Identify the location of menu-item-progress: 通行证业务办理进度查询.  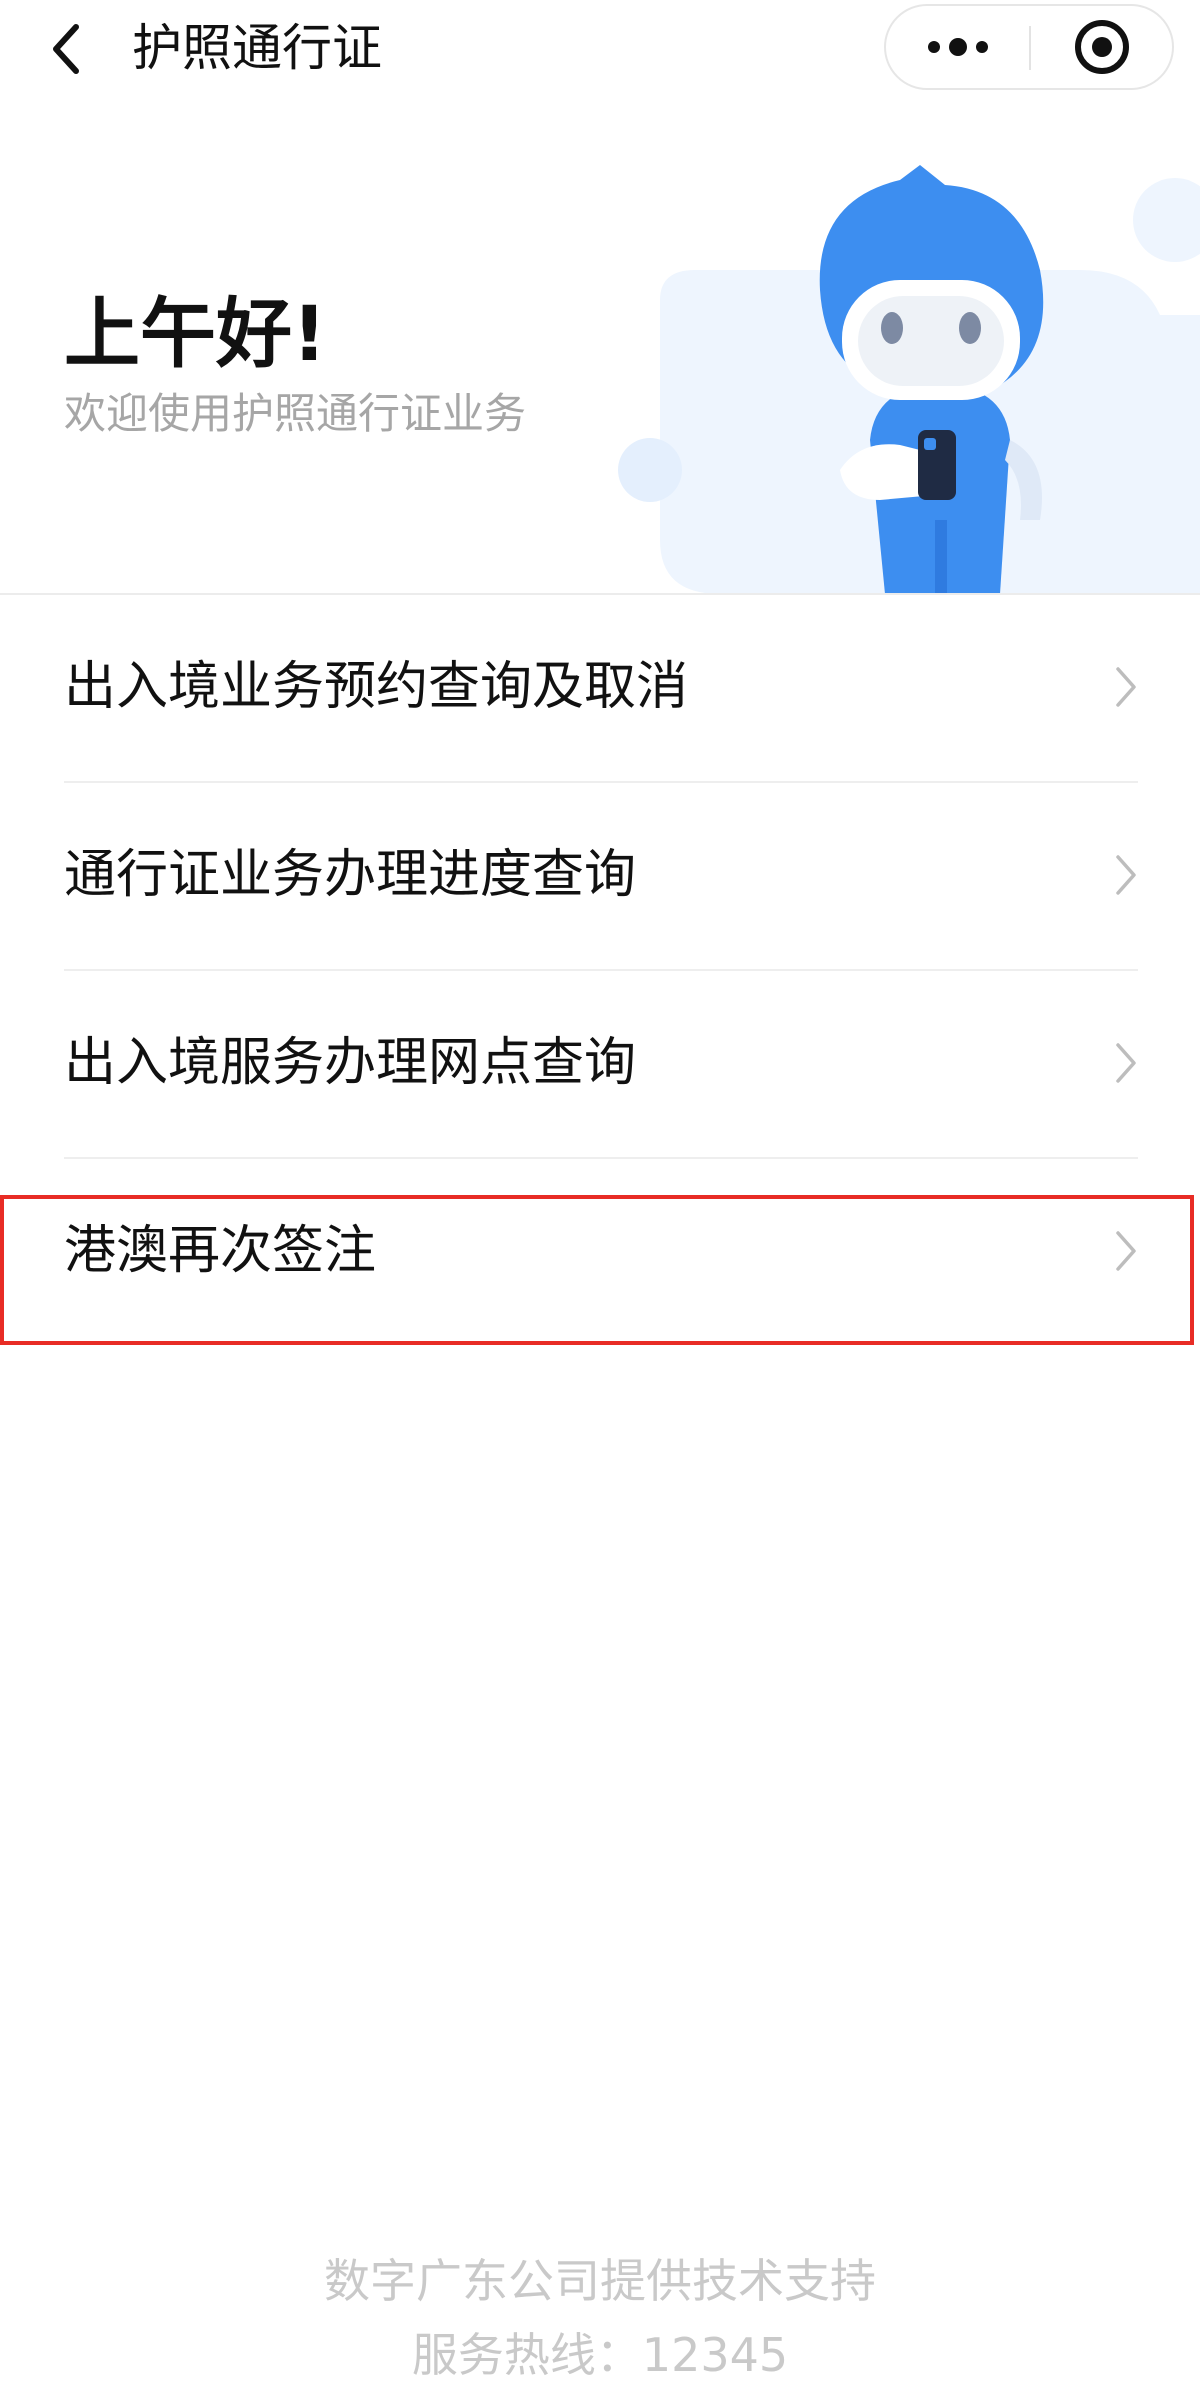
(600, 877).